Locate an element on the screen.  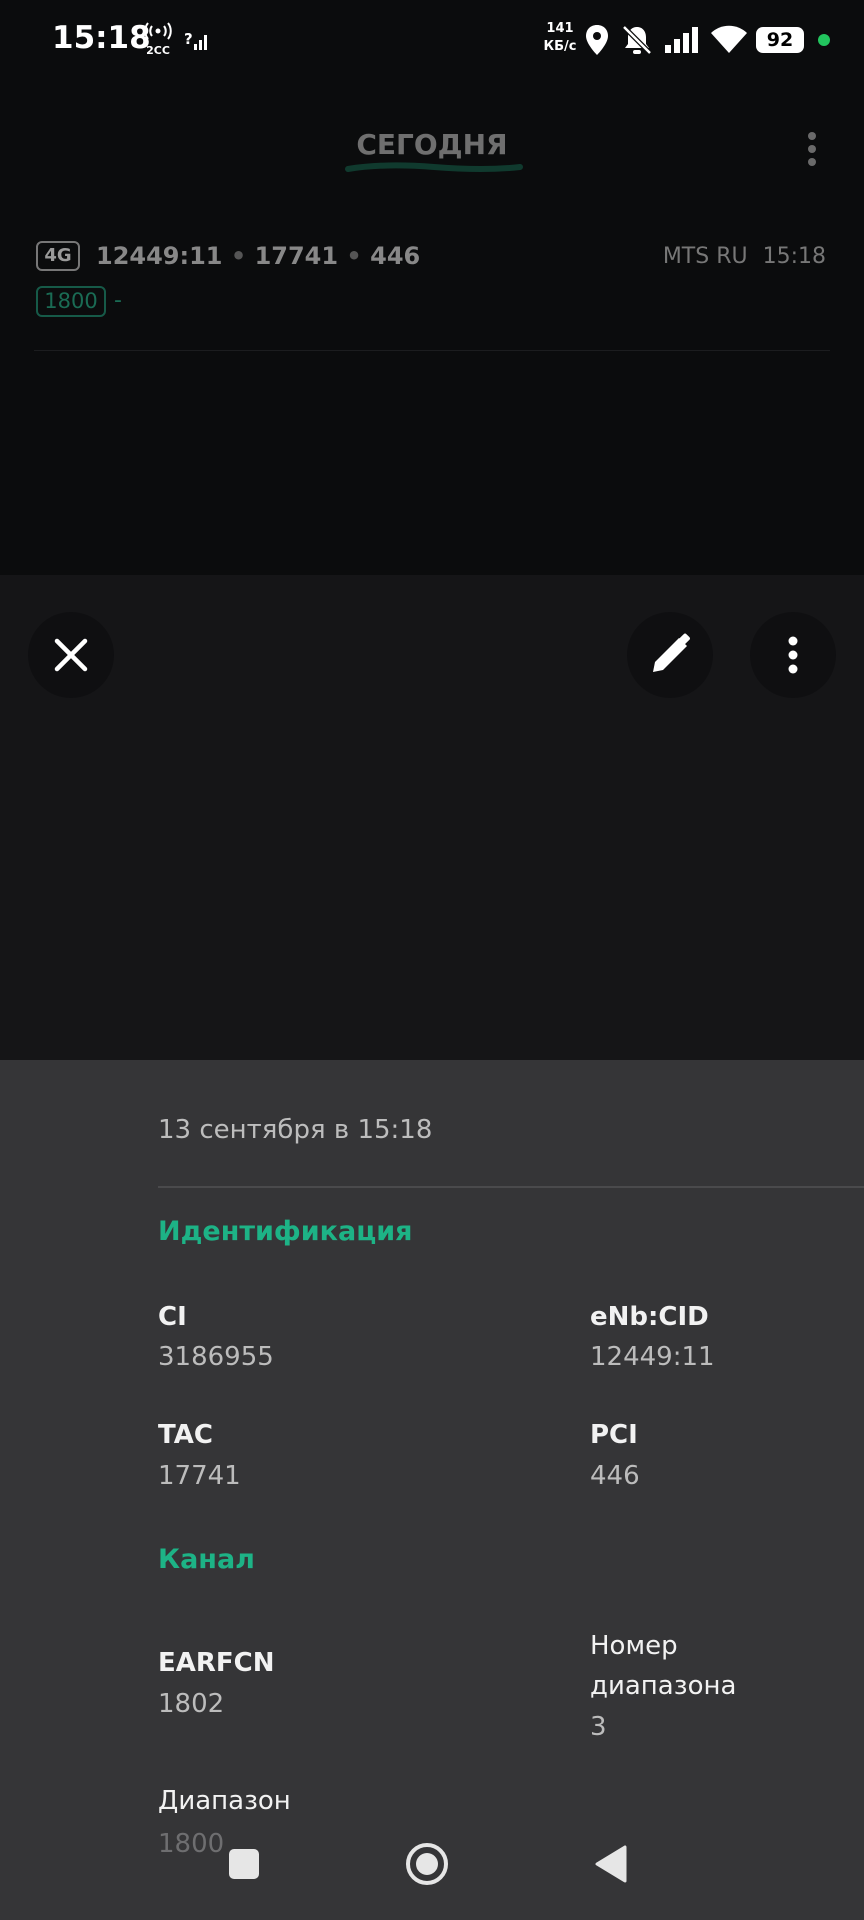
pencil-icon is located at coordinates (671, 652).